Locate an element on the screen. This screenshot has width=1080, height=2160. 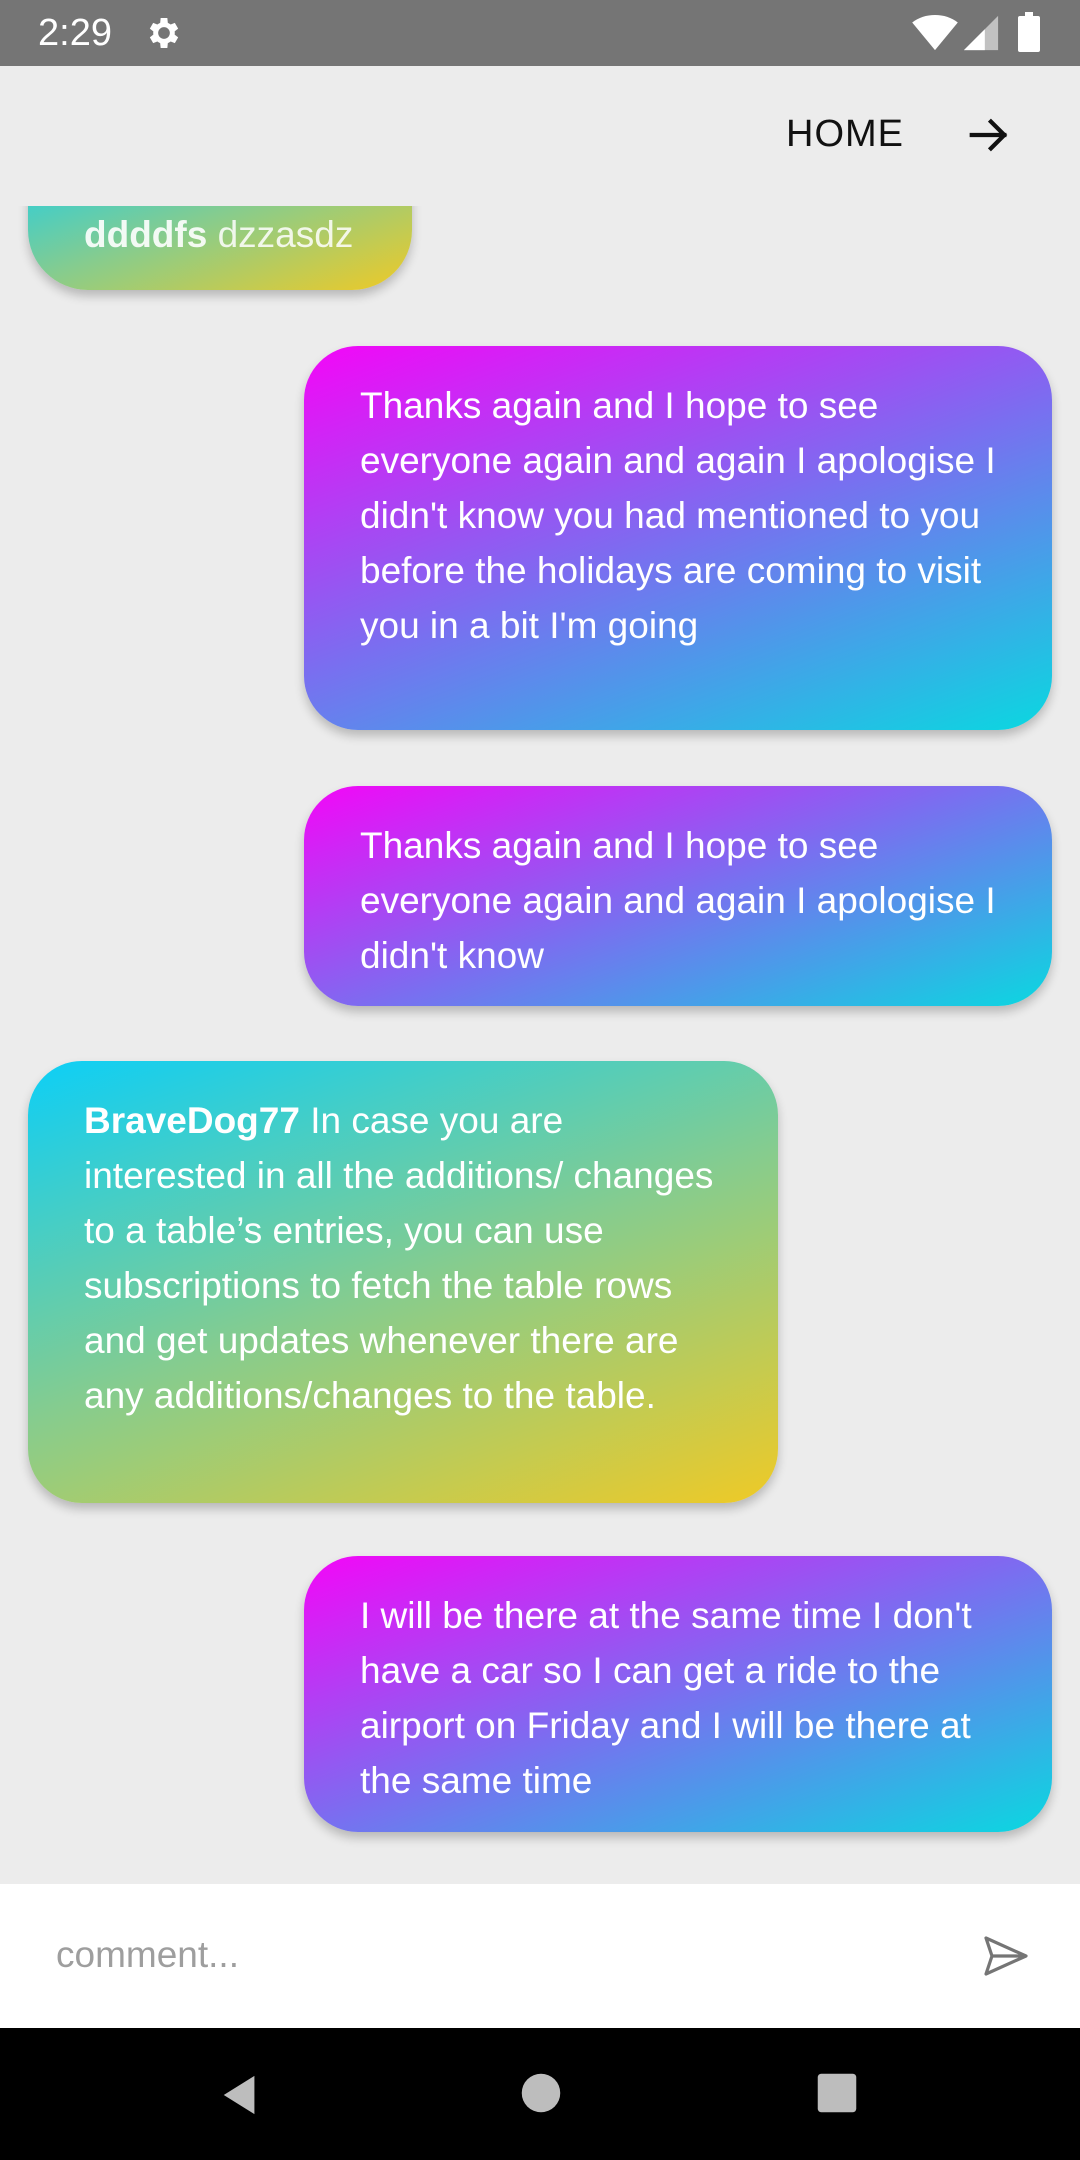
navigation-bar is located at coordinates (540, 2094).